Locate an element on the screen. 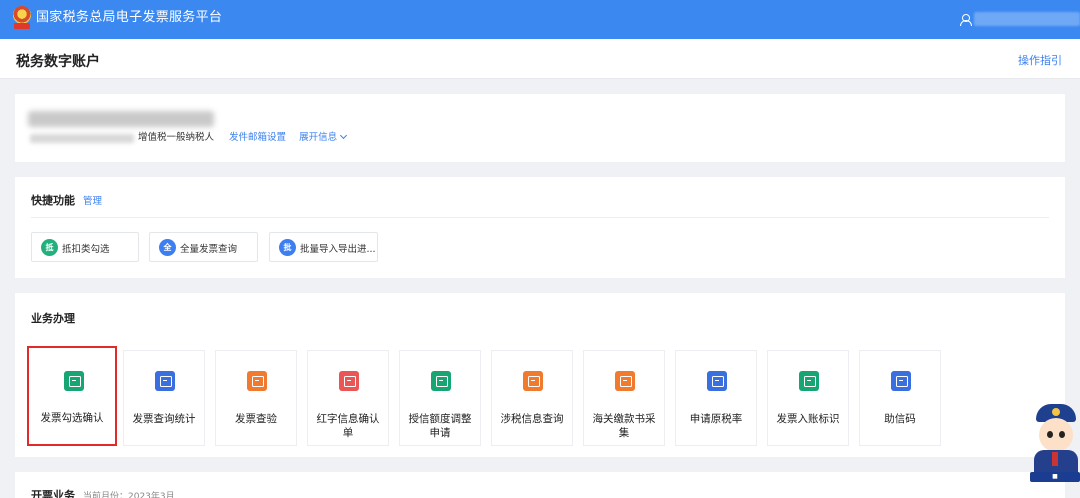 This screenshot has width=1080, height=498. divider is located at coordinates (540, 217).